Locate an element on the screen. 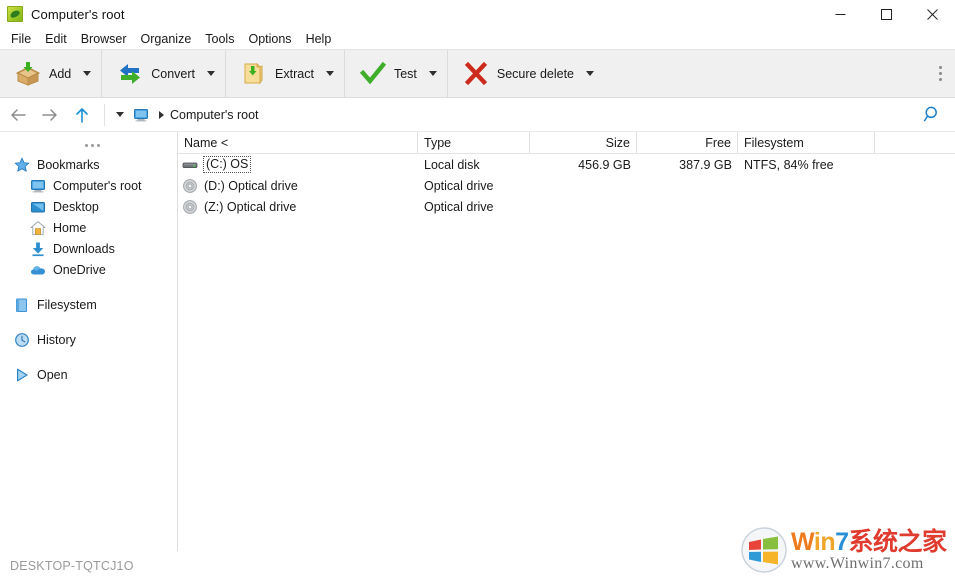 The width and height of the screenshot is (955, 581). secure-delete-dropdown-arrow is located at coordinates (590, 74).